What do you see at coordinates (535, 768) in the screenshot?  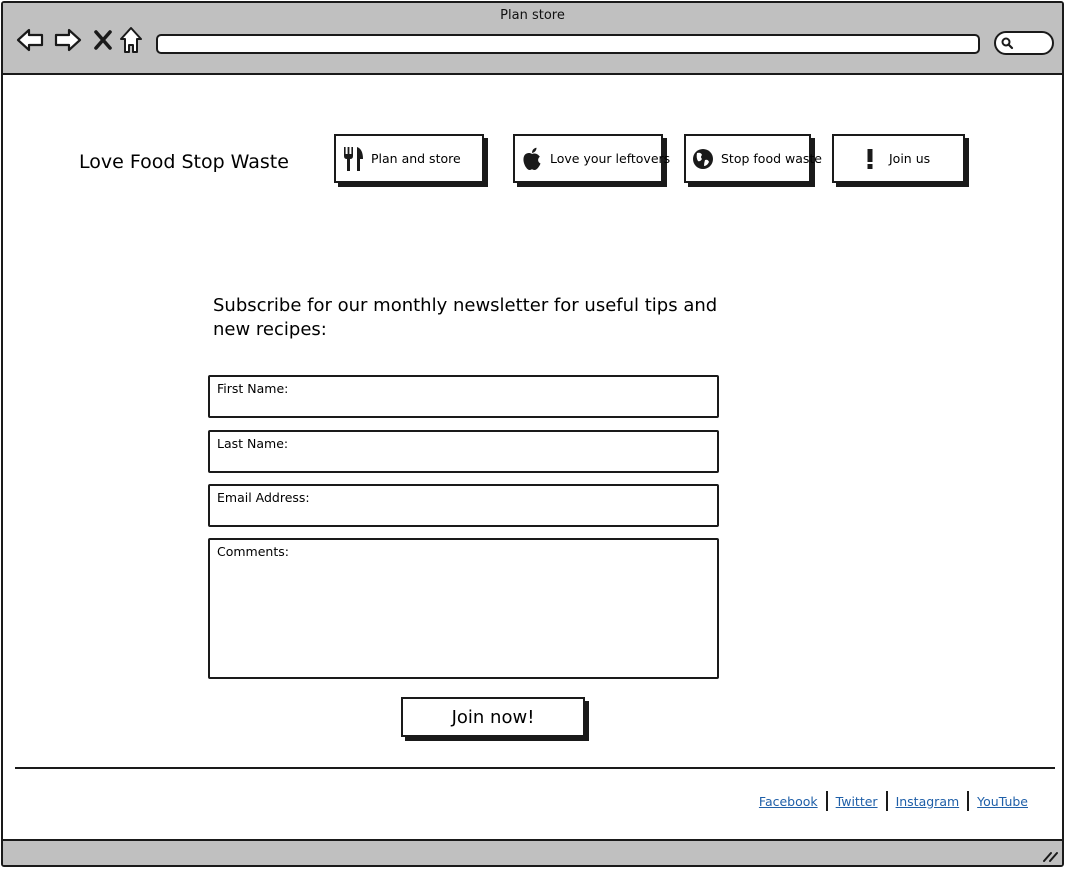 I see `footer-divider` at bounding box center [535, 768].